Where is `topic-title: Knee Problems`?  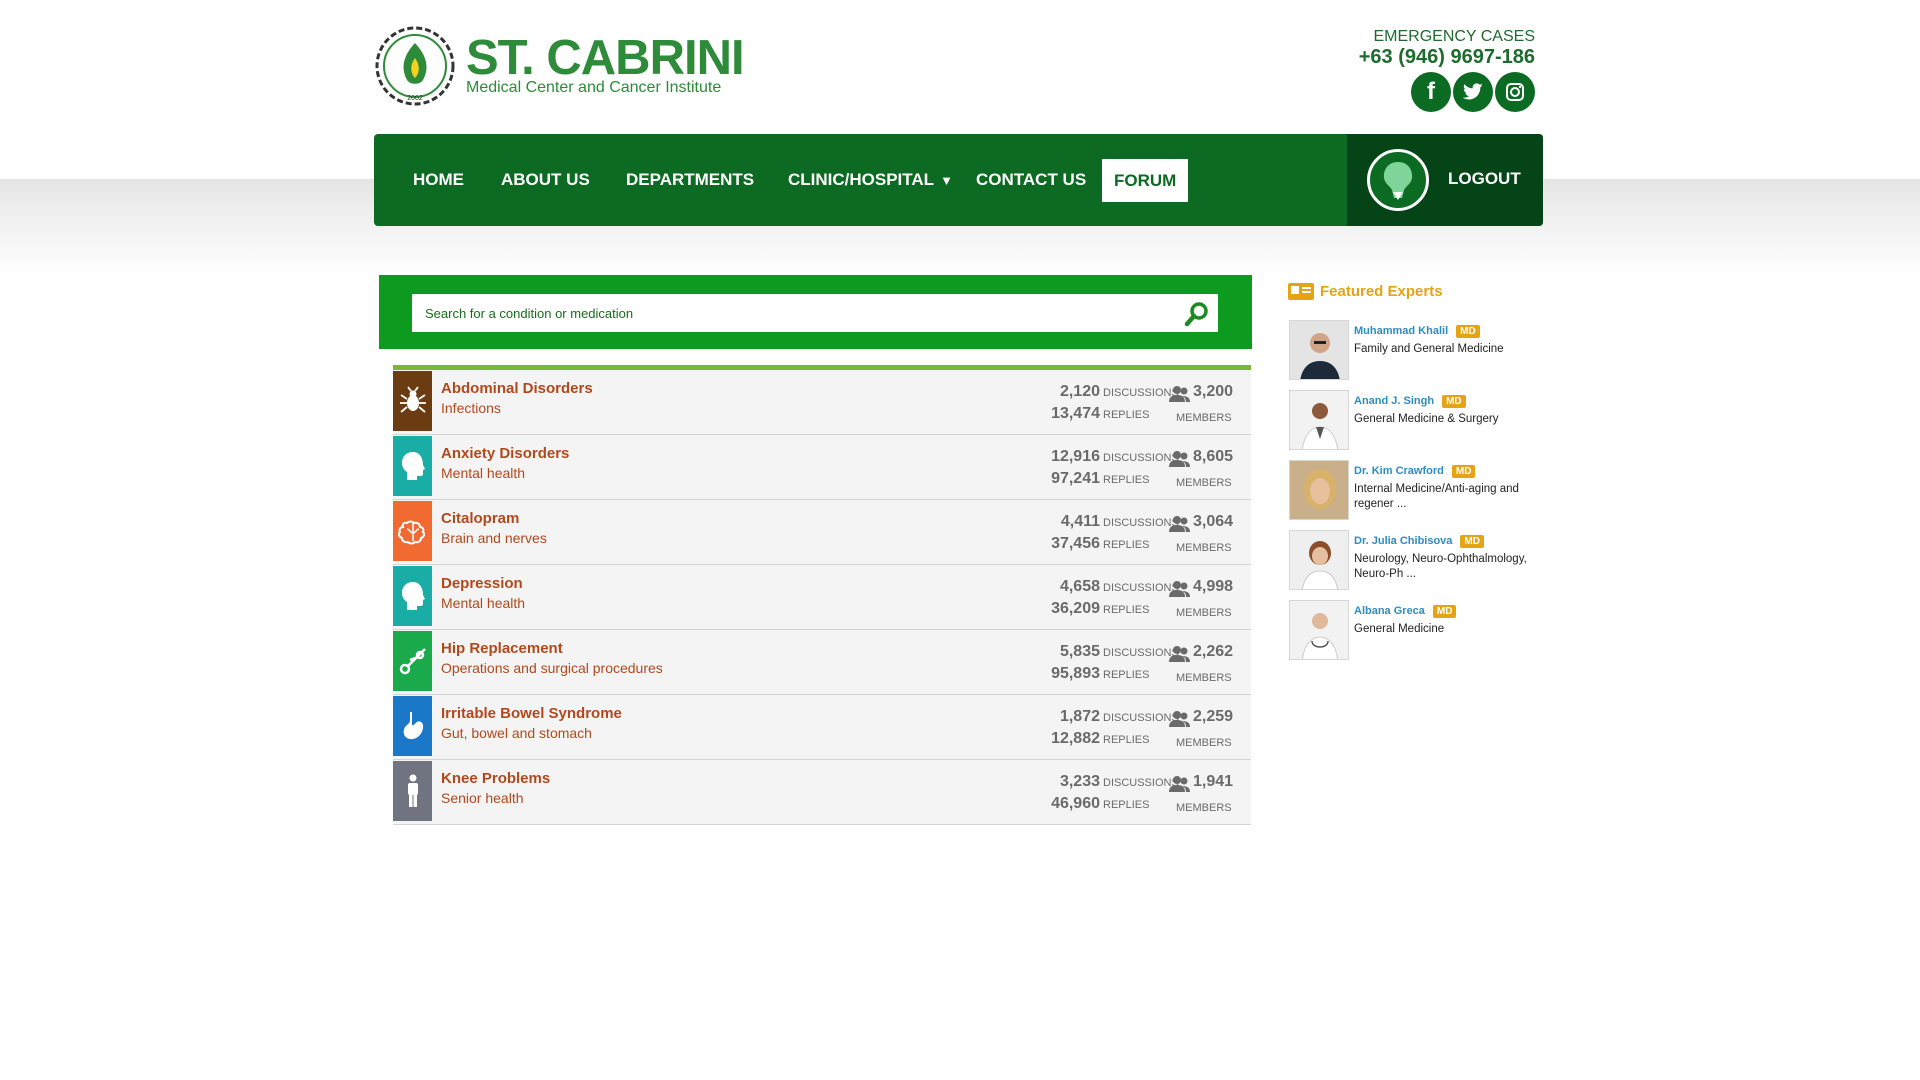 topic-title: Knee Problems is located at coordinates (495, 778).